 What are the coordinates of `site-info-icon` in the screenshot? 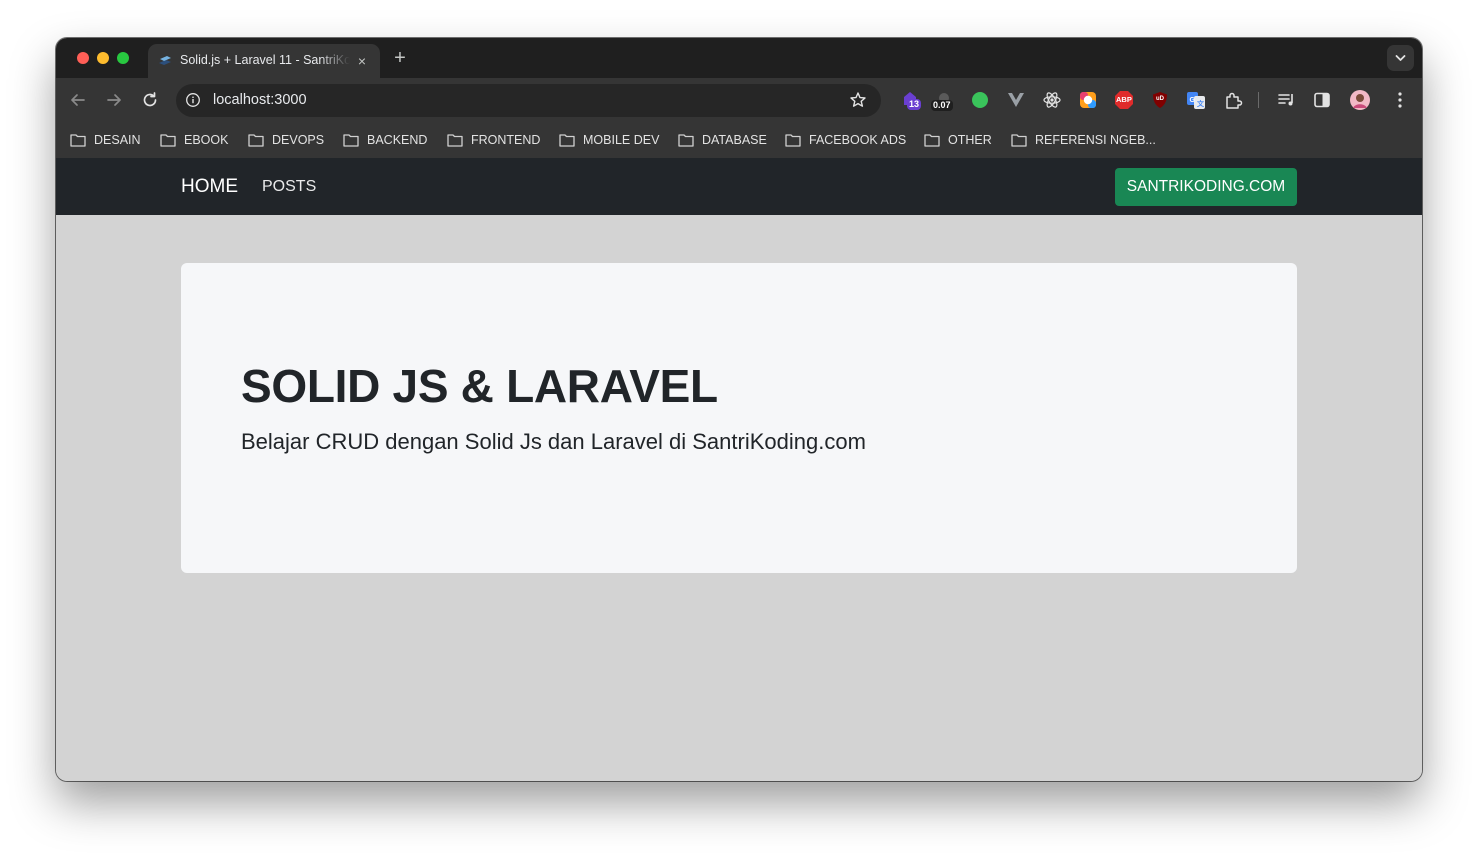 It's located at (193, 100).